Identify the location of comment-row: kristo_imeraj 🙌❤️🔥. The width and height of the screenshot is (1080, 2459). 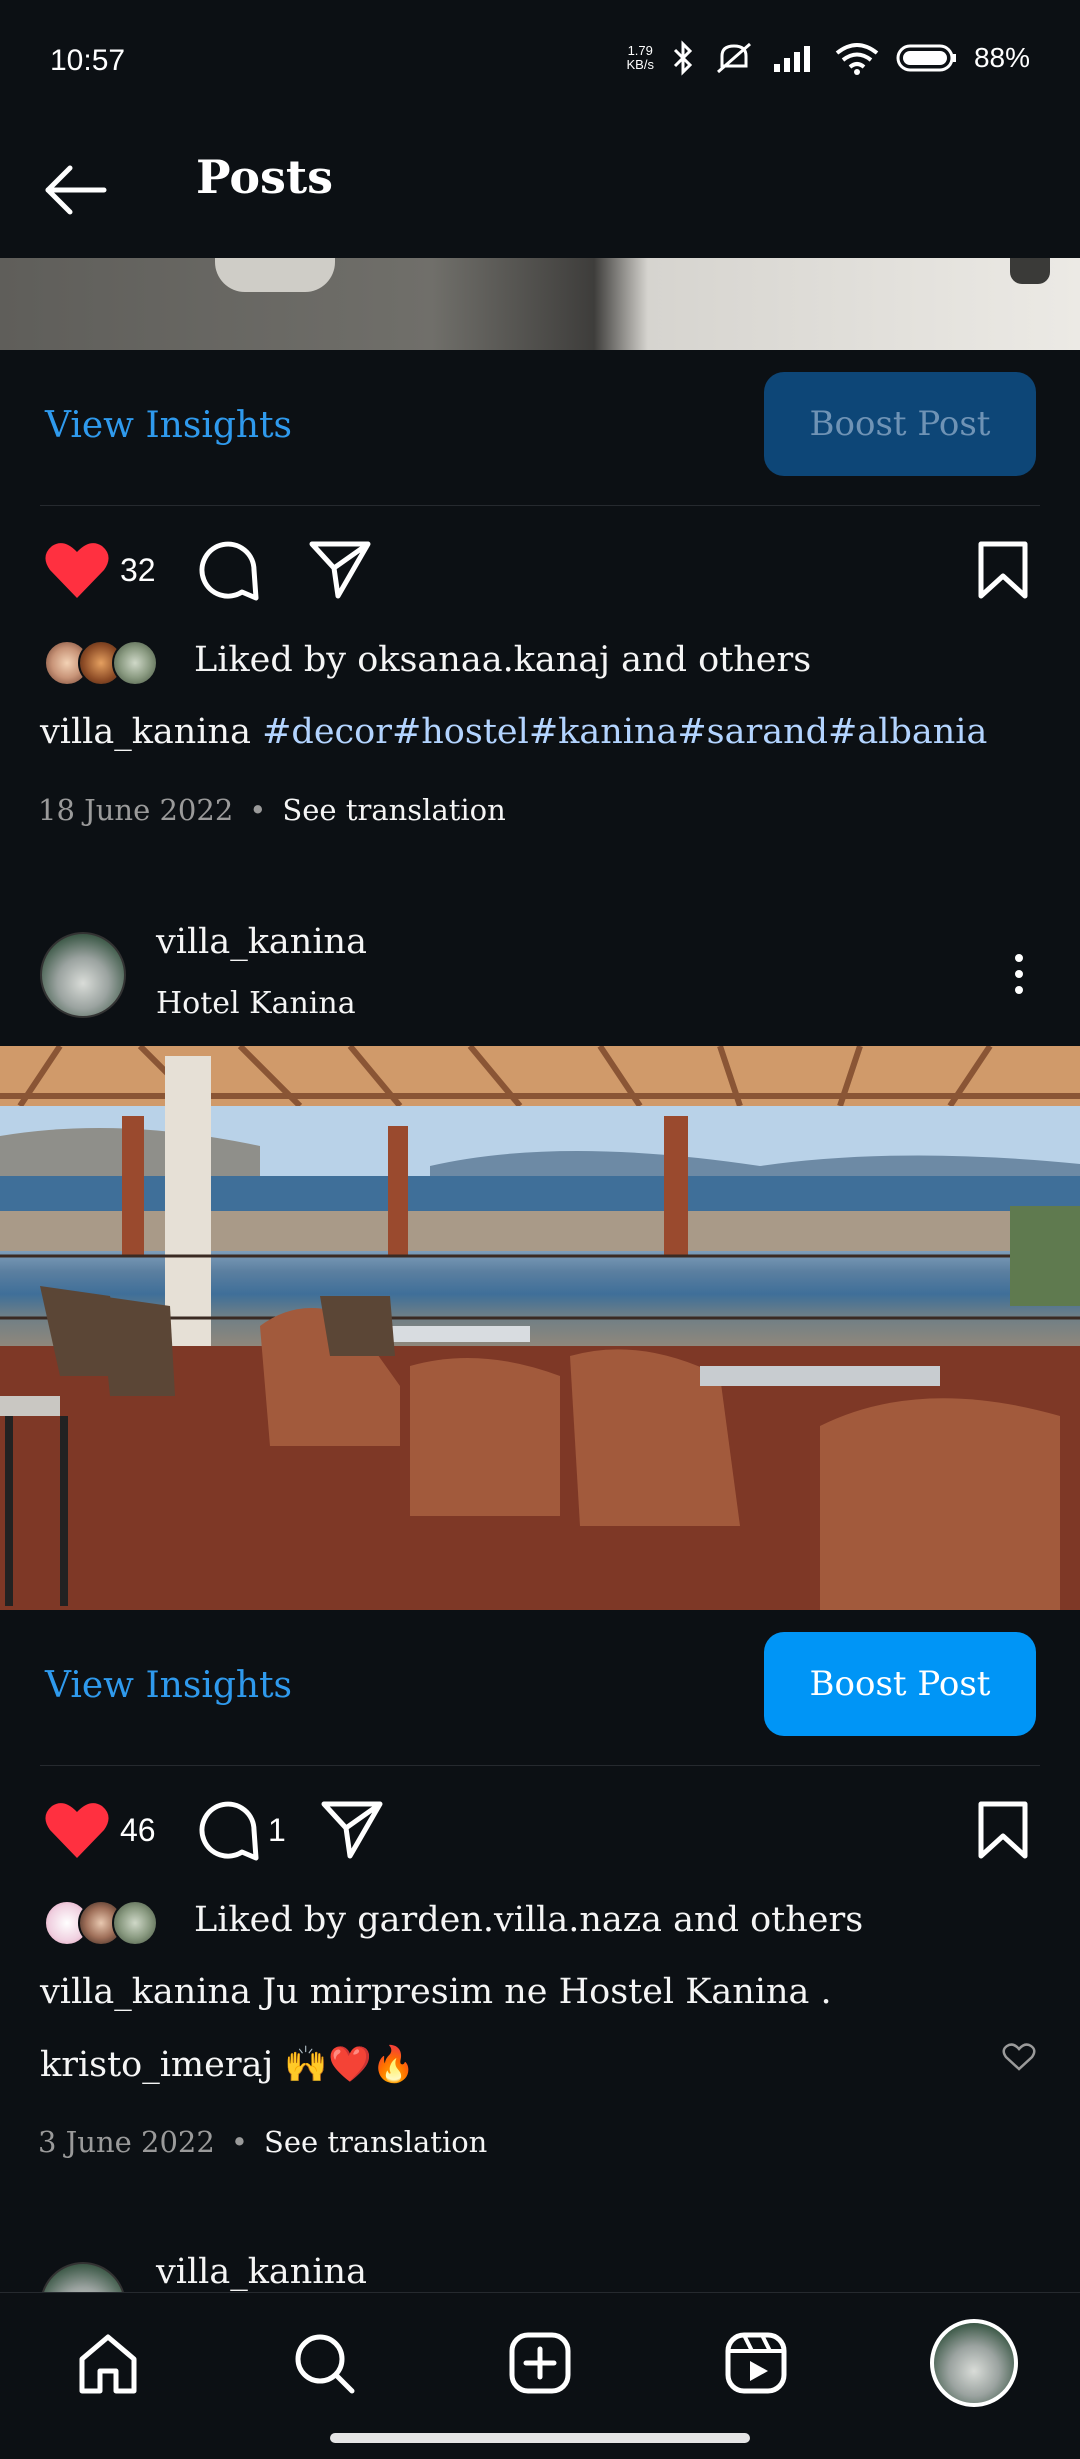
(227, 2064).